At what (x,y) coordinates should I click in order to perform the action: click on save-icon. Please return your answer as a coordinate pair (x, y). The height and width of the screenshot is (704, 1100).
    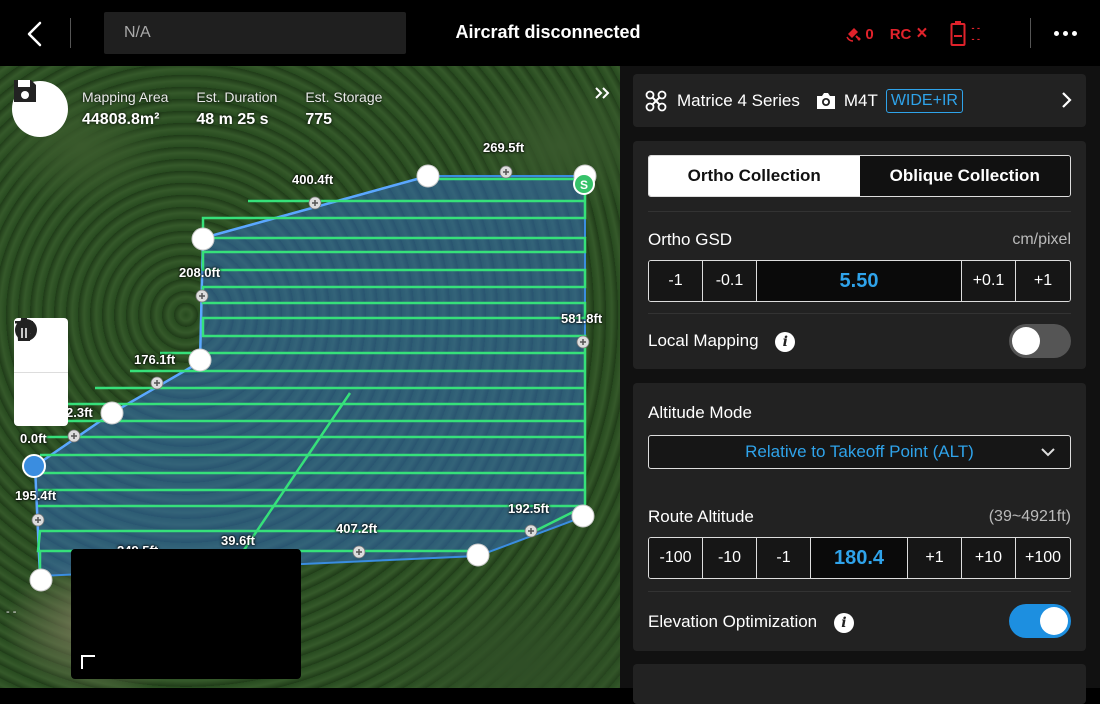
    Looking at the image, I should click on (25, 91).